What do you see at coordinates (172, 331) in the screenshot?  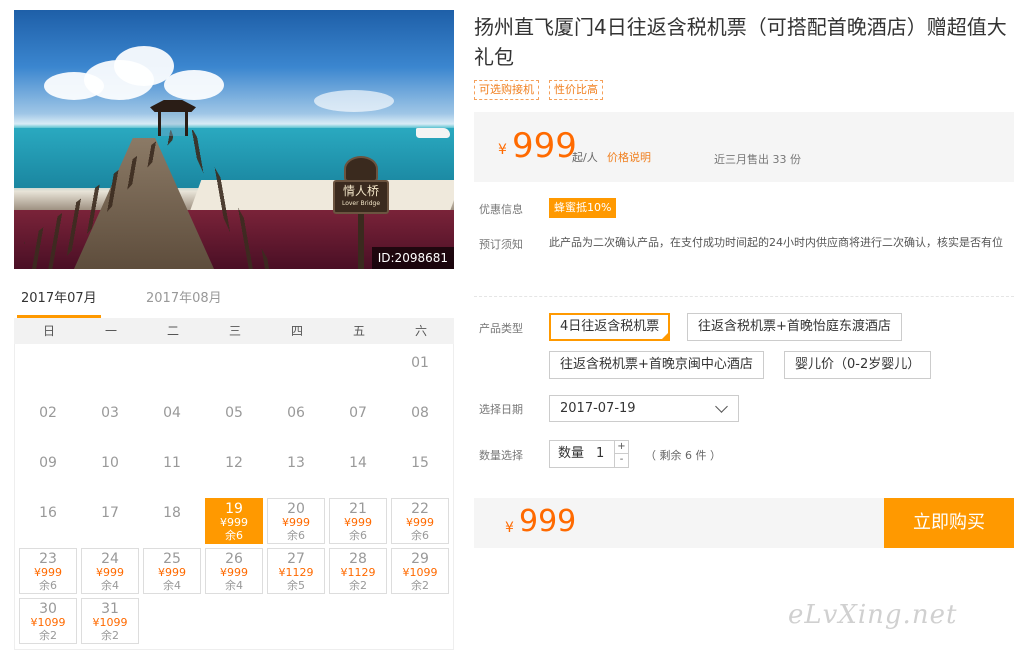 I see `weekday-tue: 二` at bounding box center [172, 331].